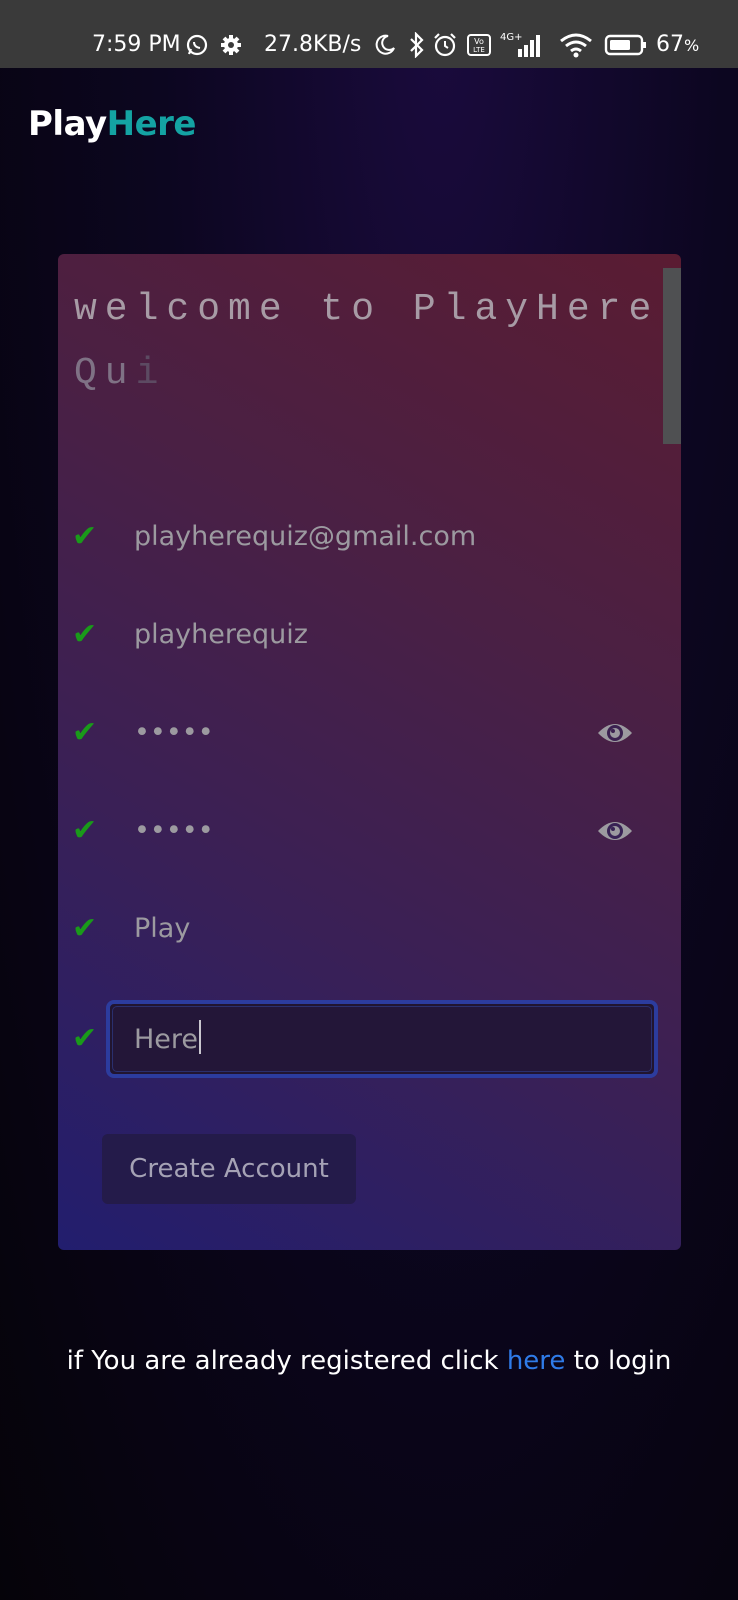 This screenshot has width=738, height=1600. Describe the element at coordinates (369, 929) in the screenshot. I see `first-name-field-row: ✔ Play` at that location.